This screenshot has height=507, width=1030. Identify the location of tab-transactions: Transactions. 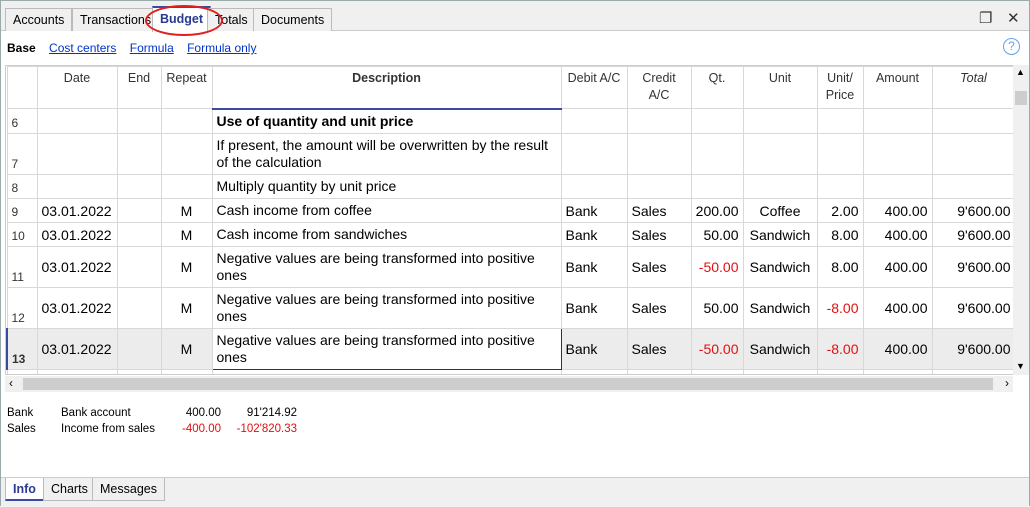
(116, 19).